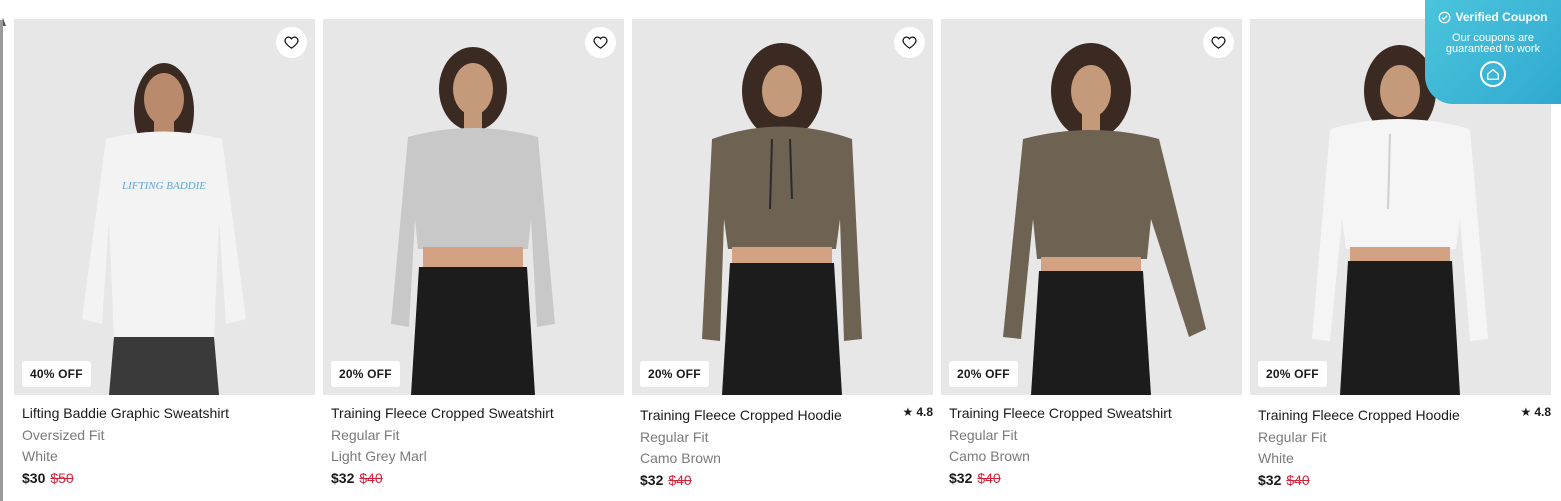 The image size is (1561, 501). What do you see at coordinates (56, 374) in the screenshot?
I see `discount-badge: 40% OFF` at bounding box center [56, 374].